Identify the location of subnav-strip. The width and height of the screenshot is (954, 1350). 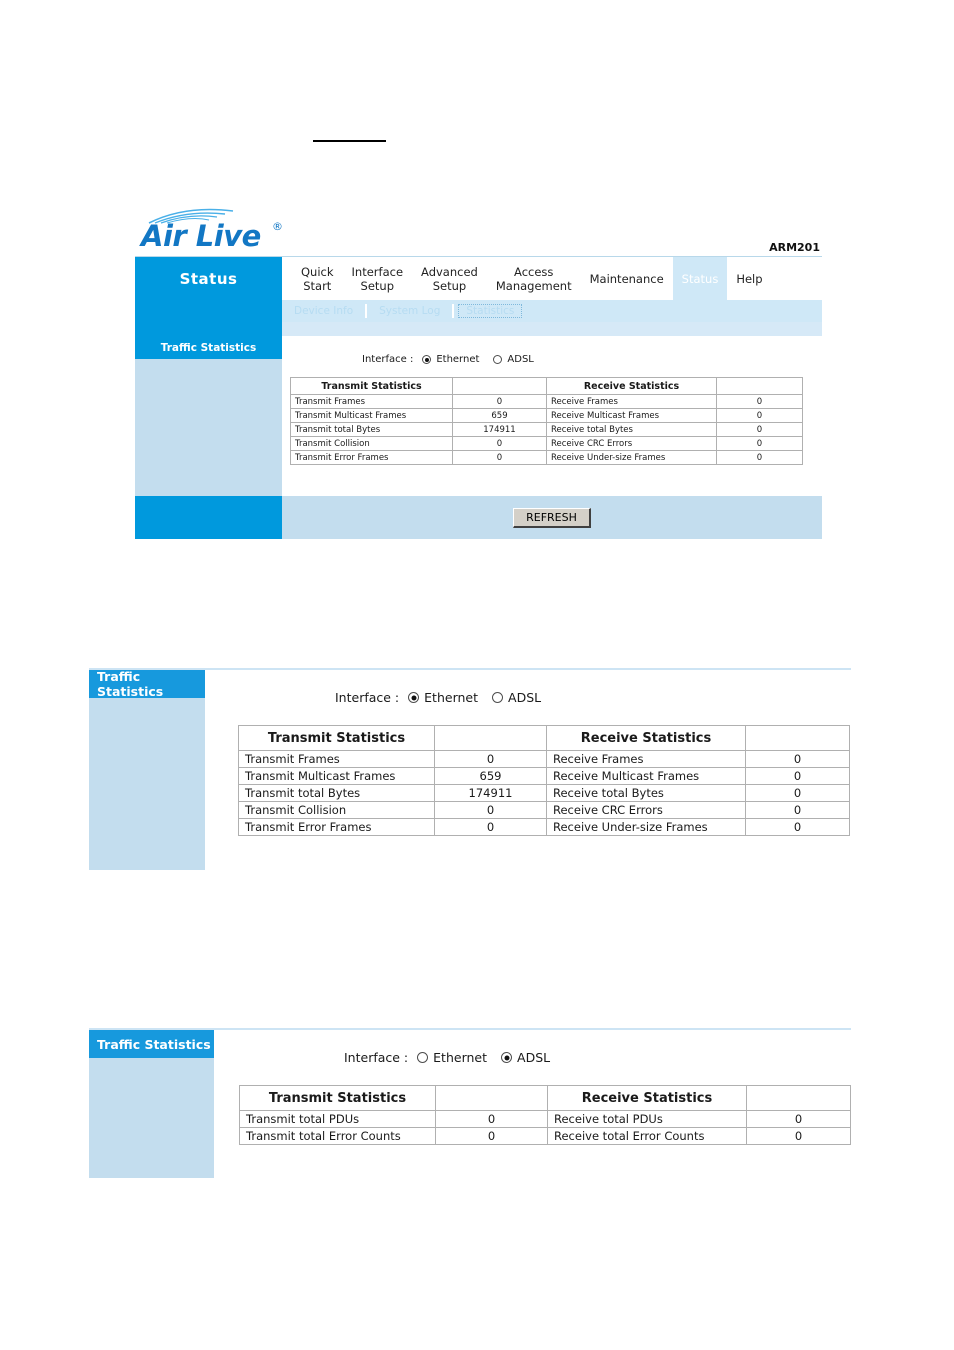
(478, 329).